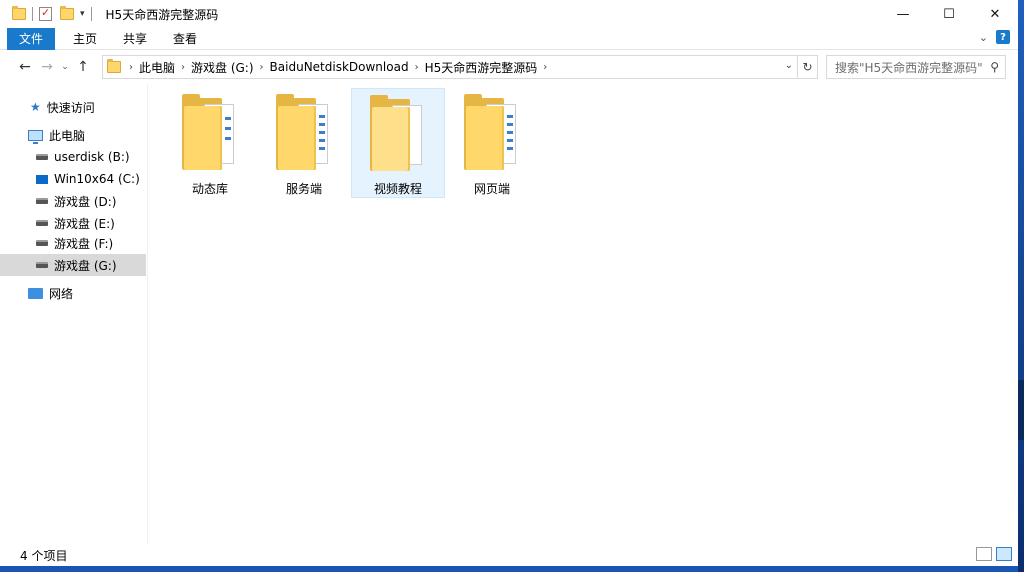  What do you see at coordinates (162, 14) in the screenshot?
I see `window-title: H5天命西游完整源码` at bounding box center [162, 14].